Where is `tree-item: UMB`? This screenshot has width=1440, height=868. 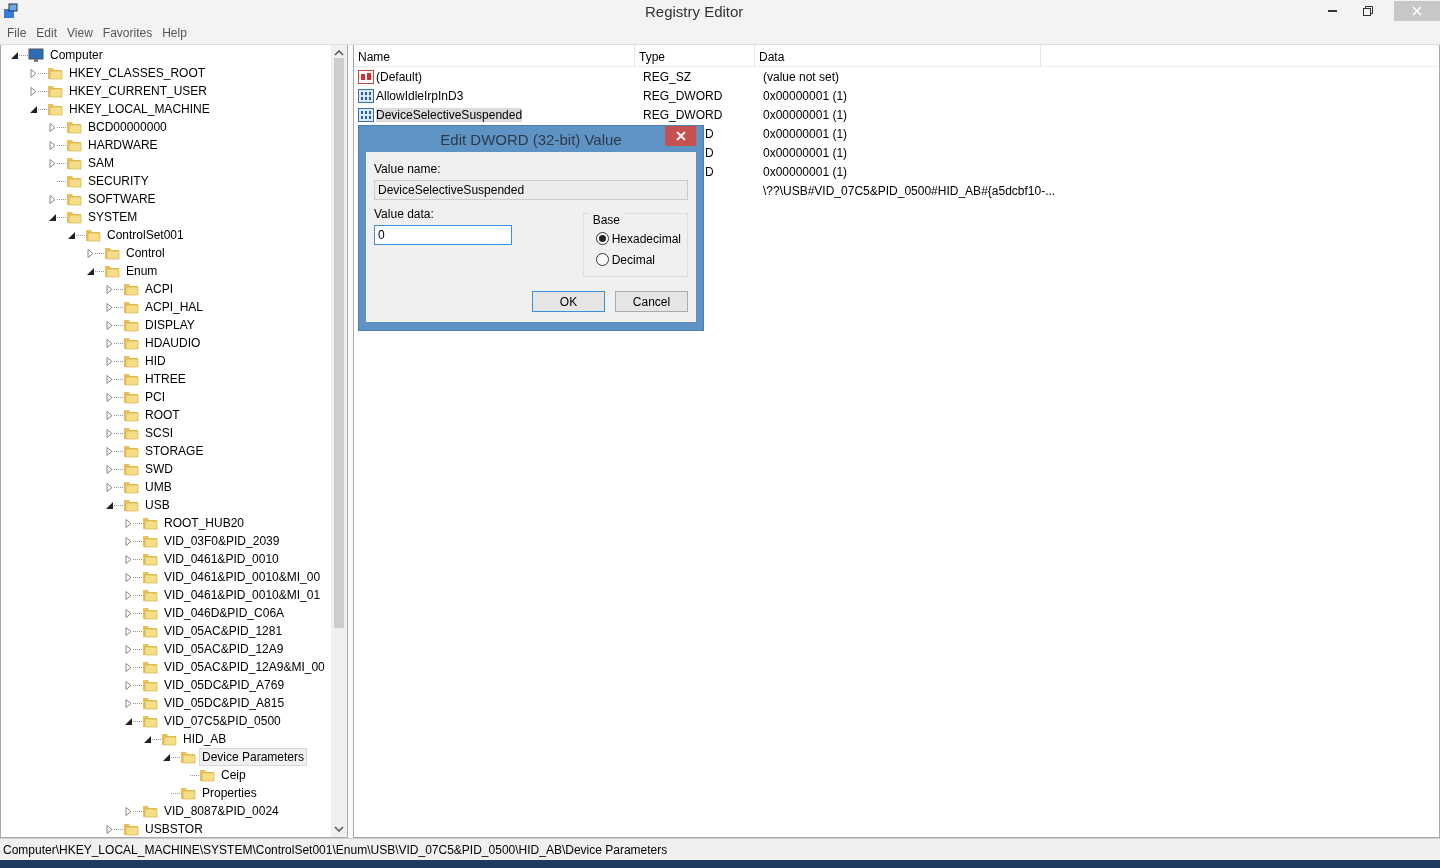 tree-item: UMB is located at coordinates (158, 487).